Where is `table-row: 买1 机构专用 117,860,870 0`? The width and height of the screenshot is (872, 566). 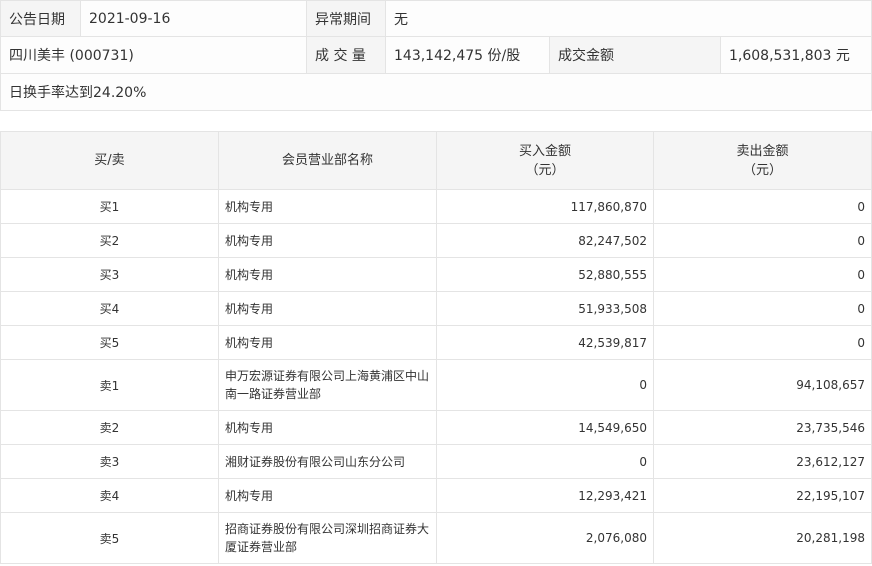 table-row: 买1 机构专用 117,860,870 0 is located at coordinates (436, 206).